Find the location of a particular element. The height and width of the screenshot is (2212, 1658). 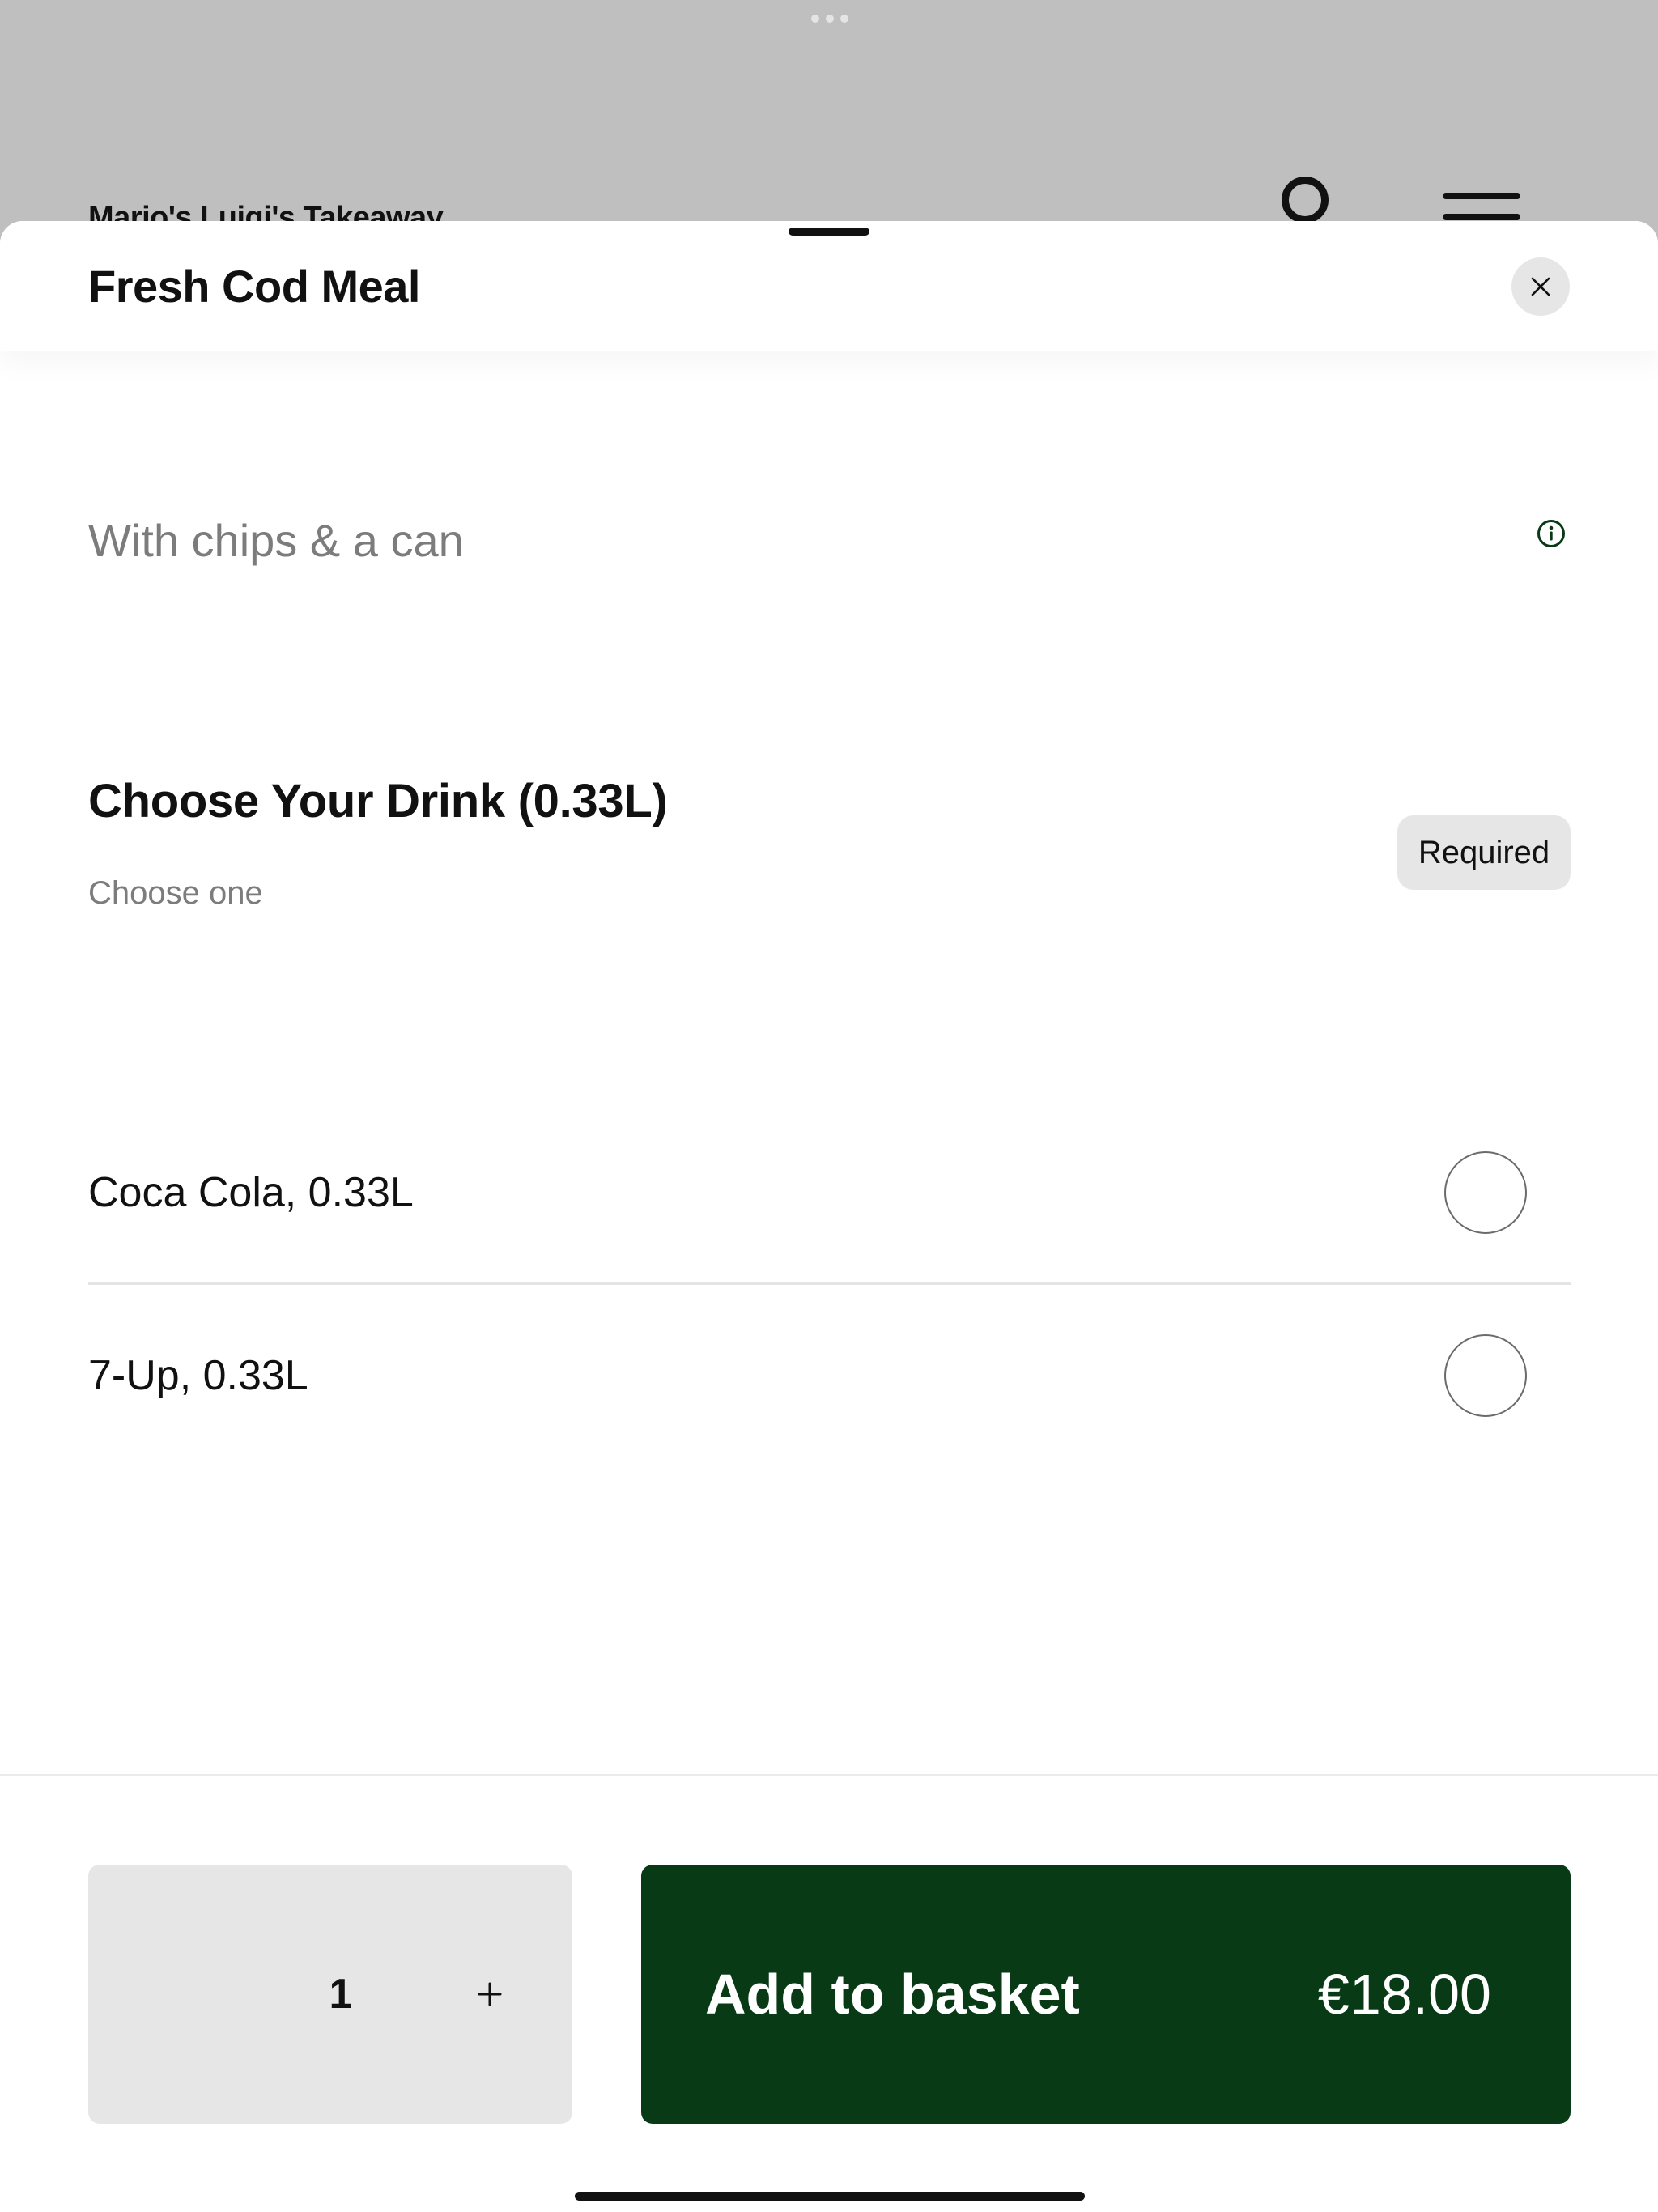

drink-option-coca-cola: Coca Cola, 0.33L is located at coordinates (829, 1195).